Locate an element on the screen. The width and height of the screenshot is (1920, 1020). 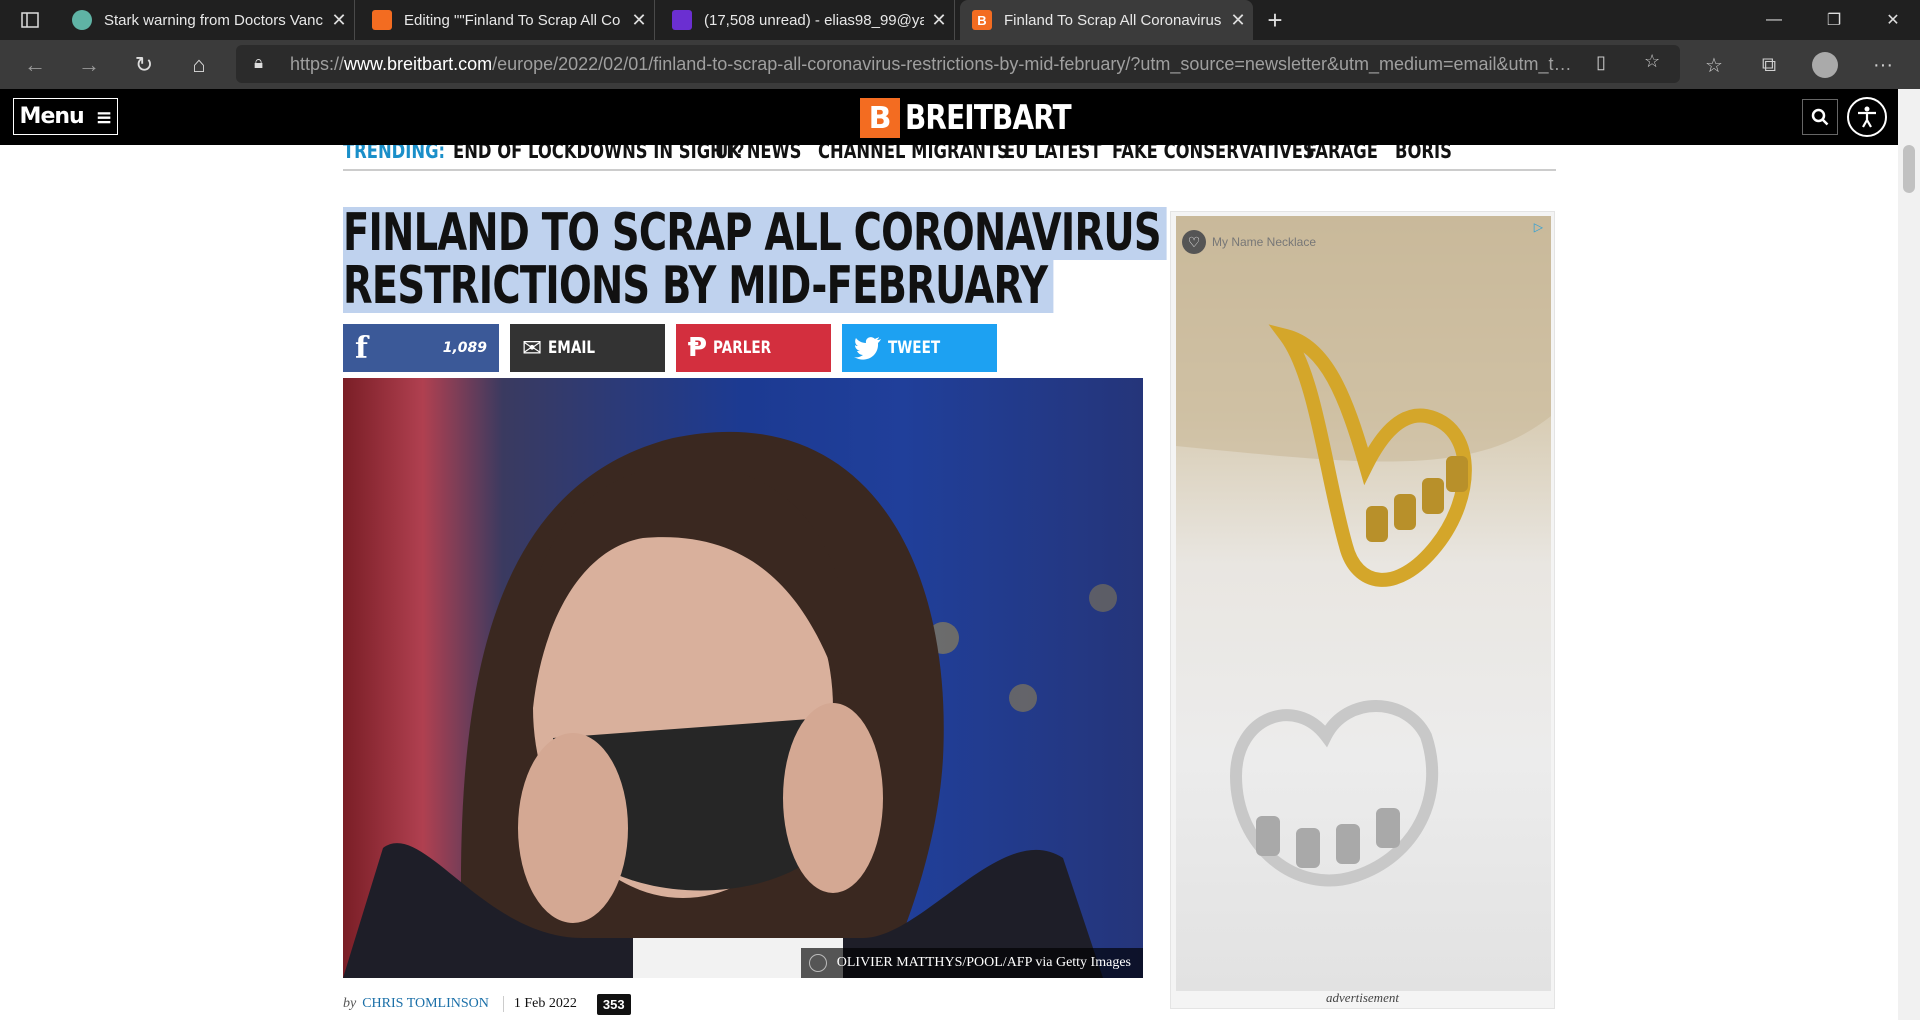
tab-actions-icon is located at coordinates (30, 20).